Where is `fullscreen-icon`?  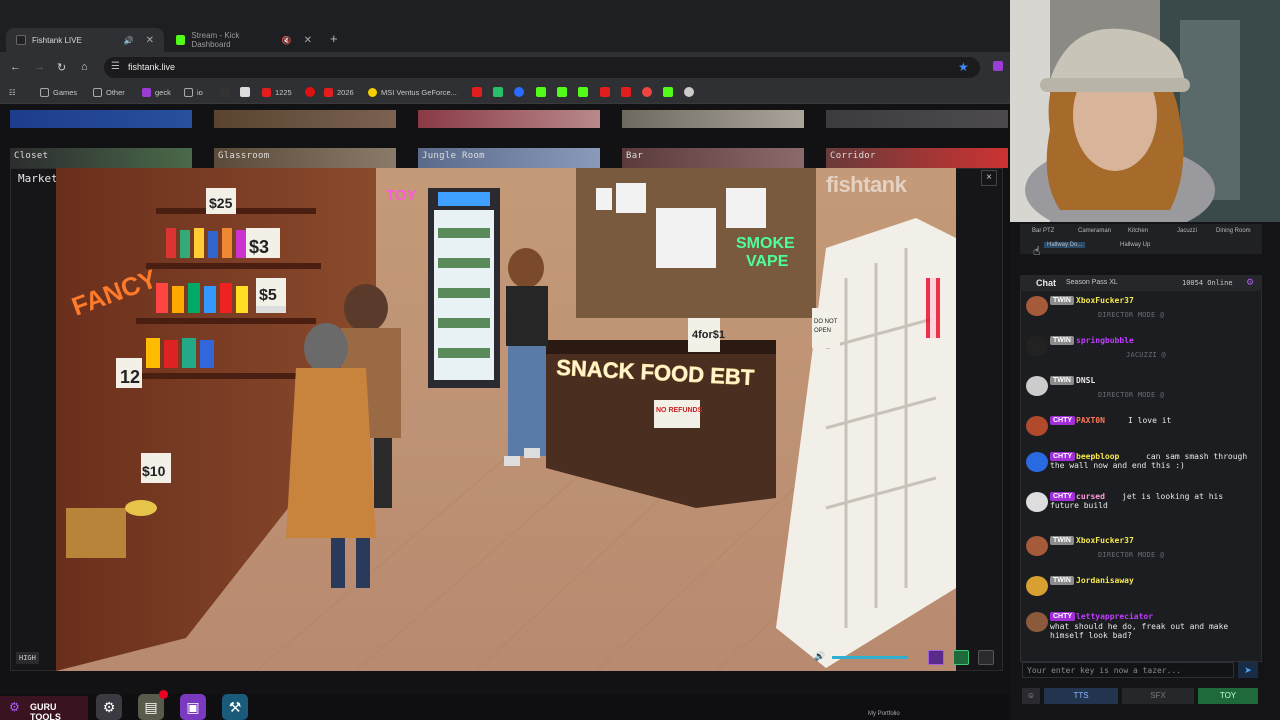
fullscreen-icon is located at coordinates (961, 657).